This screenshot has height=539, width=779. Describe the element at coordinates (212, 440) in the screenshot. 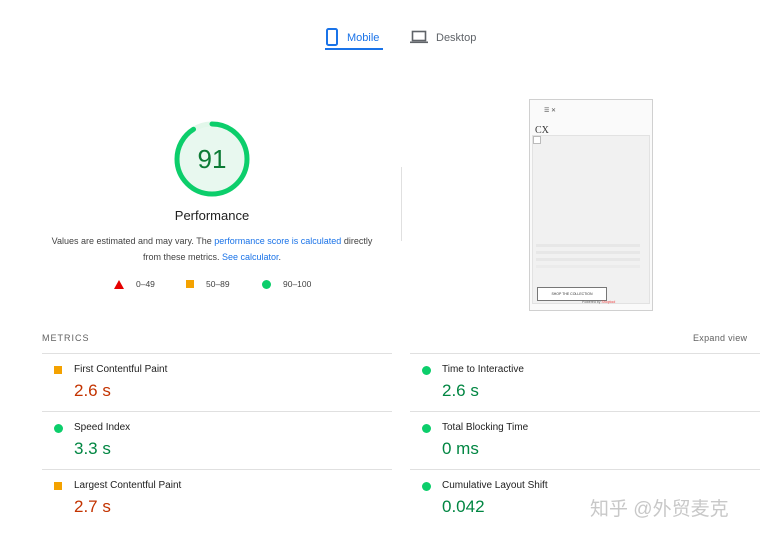

I see `metric-speed-index: Speed Index 3.3 s` at that location.